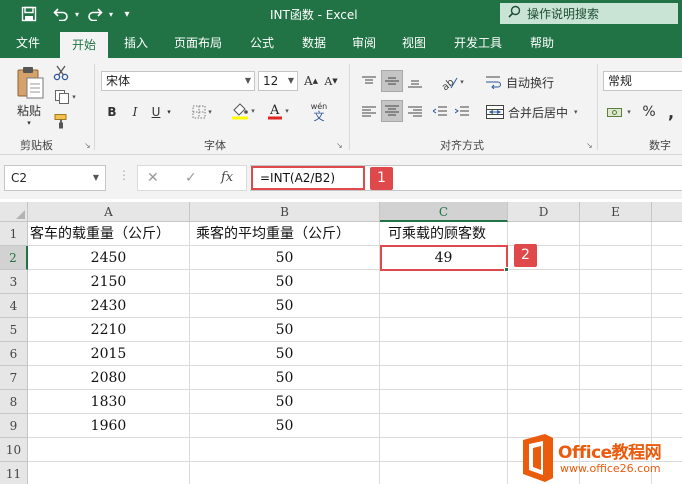  What do you see at coordinates (444, 378) in the screenshot?
I see `cell-c7` at bounding box center [444, 378].